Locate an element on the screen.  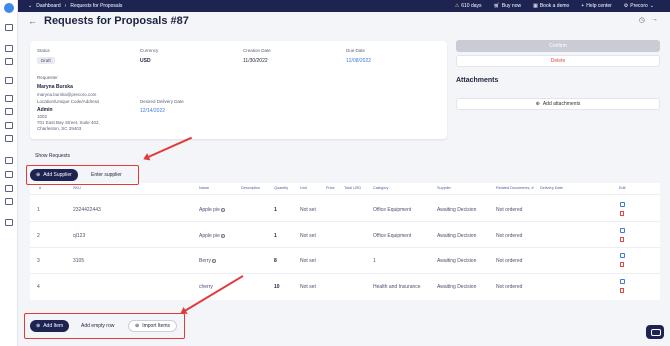
col-header-edit: Edit is located at coordinates (622, 188).